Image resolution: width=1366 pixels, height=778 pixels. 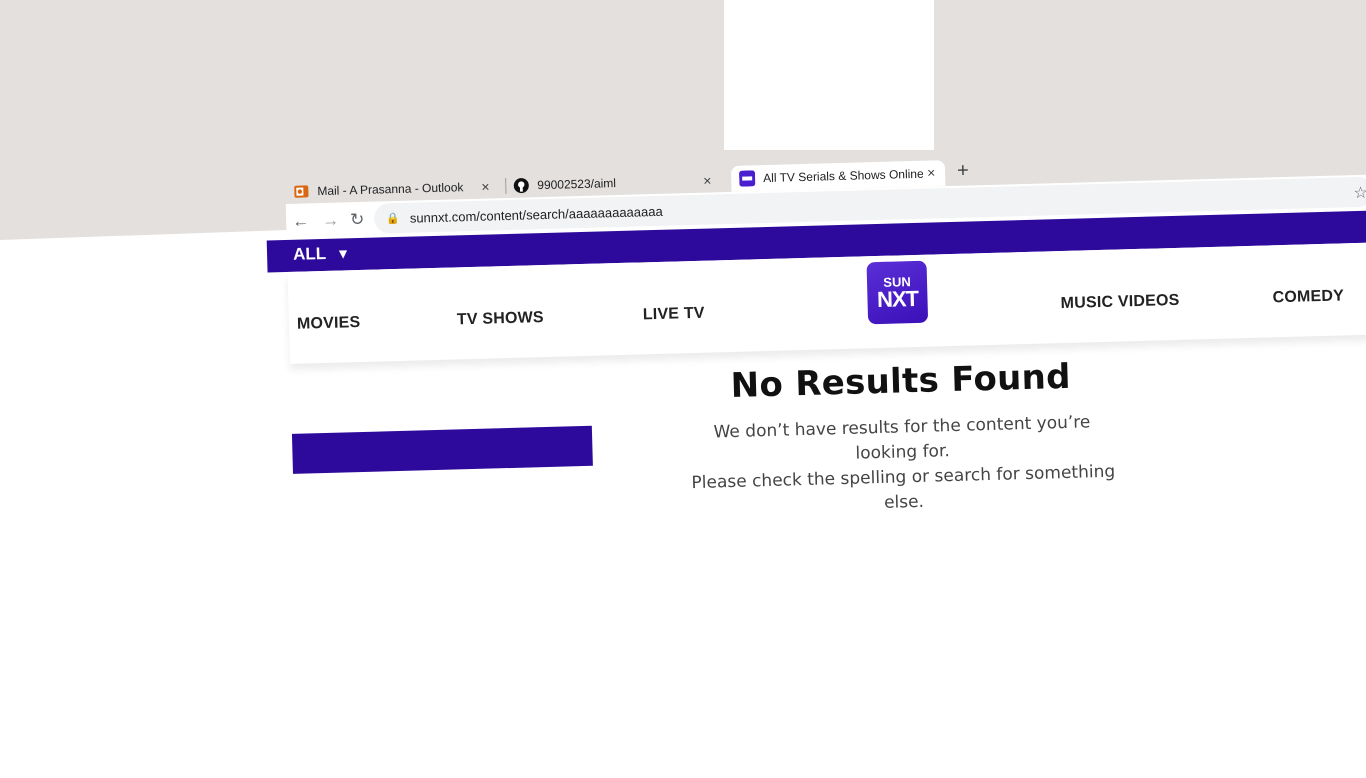 What do you see at coordinates (747, 178) in the screenshot?
I see `sunnxt-icon` at bounding box center [747, 178].